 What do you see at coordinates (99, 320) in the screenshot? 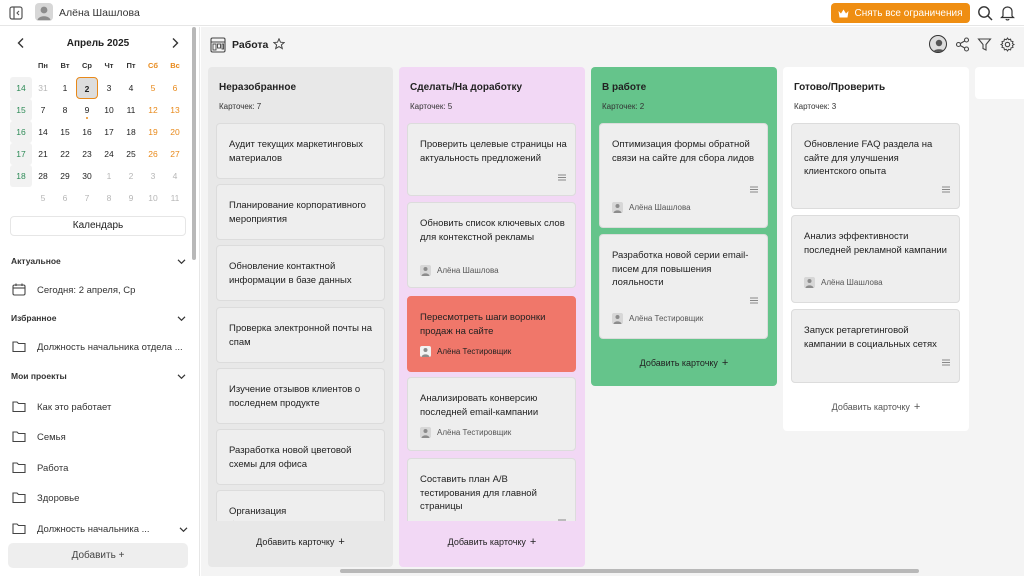
I see `section-favorites-header: Избранное` at bounding box center [99, 320].